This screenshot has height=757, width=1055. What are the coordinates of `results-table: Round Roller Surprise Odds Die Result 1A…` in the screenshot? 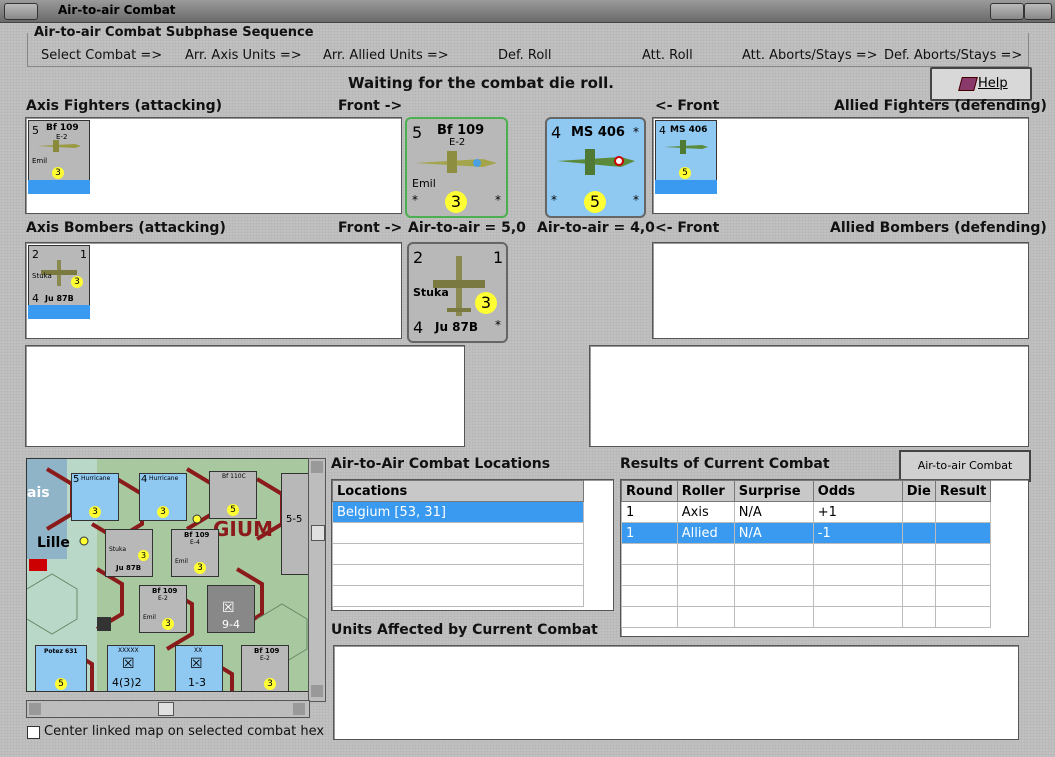 It's located at (806, 554).